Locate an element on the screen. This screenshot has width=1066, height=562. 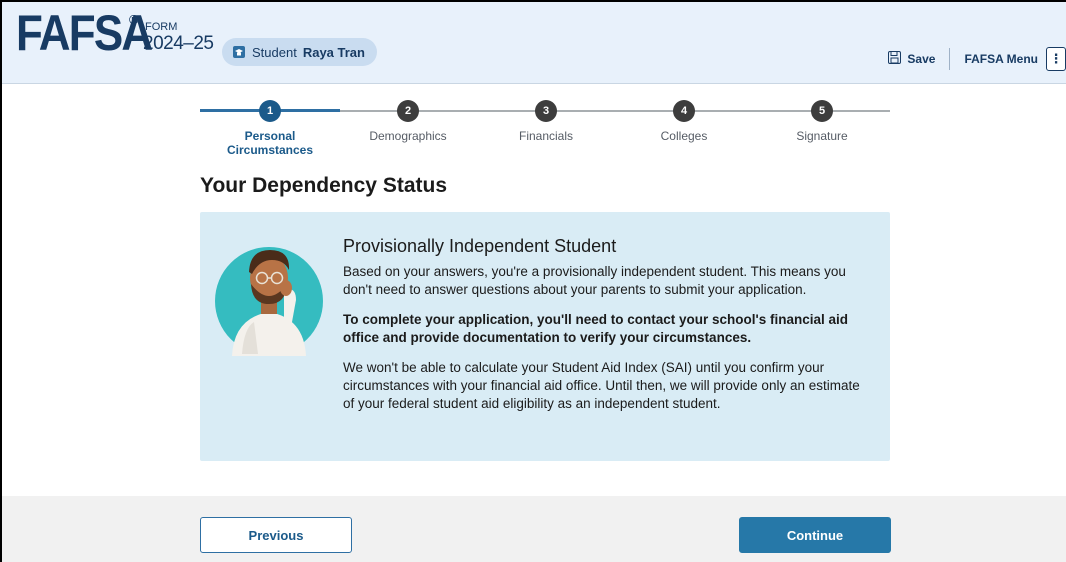
fafsa-menu-button: FAFSA Menu ⋮ is located at coordinates (1008, 59).